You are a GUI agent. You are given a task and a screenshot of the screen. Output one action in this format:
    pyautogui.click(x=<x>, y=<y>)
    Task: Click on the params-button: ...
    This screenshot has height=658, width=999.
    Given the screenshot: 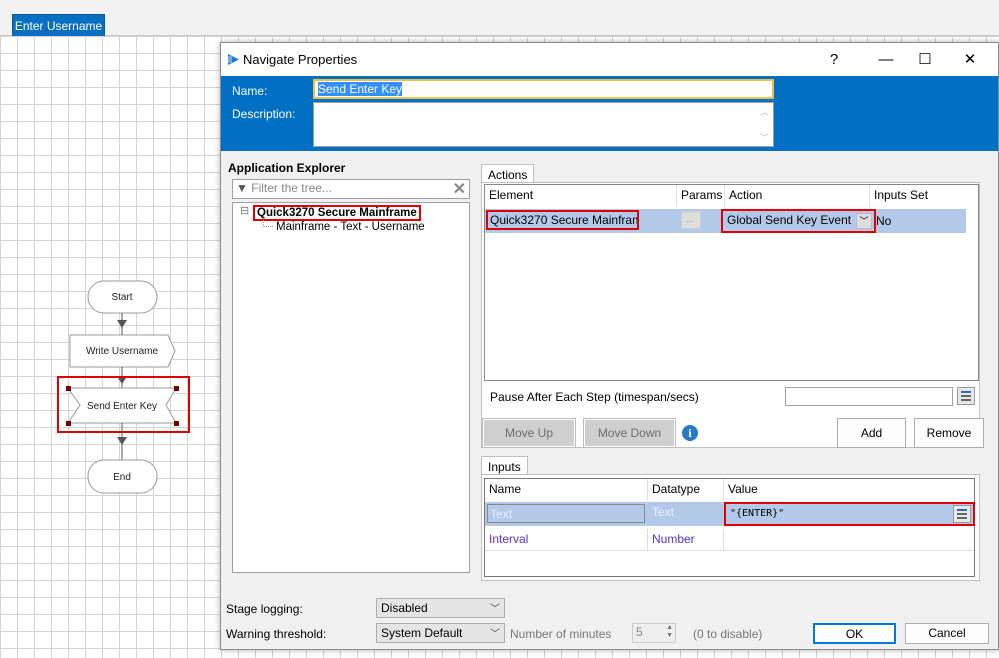 What is the action you would take?
    pyautogui.click(x=691, y=220)
    